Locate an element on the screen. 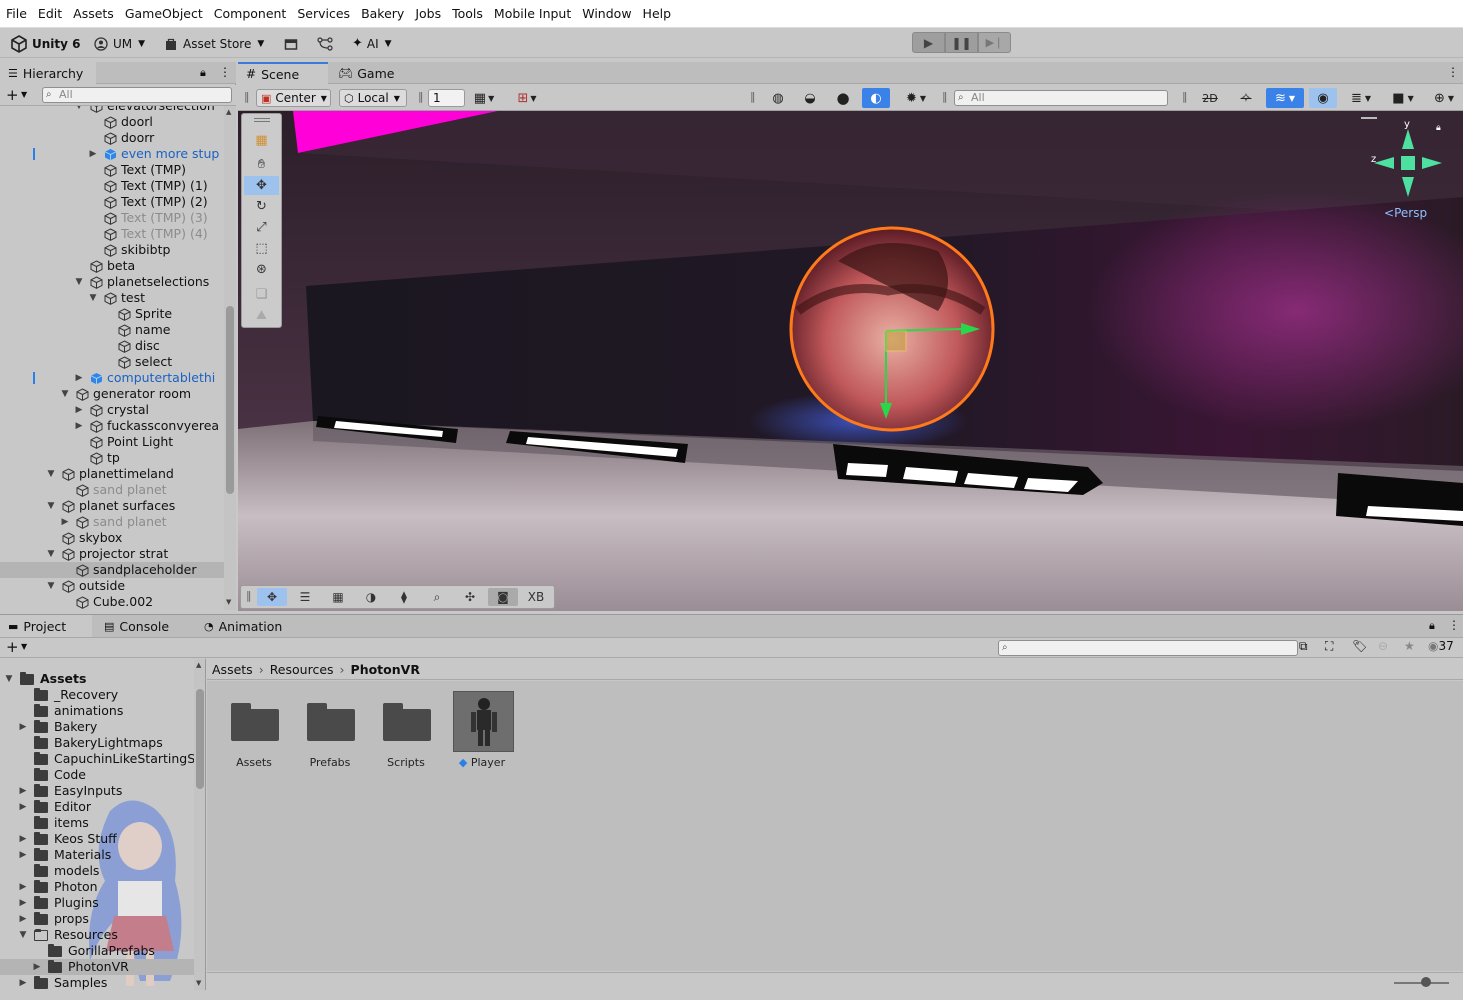 The width and height of the screenshot is (1463, 1000). asset-folder-prefabs: Prefabs is located at coordinates (330, 736).